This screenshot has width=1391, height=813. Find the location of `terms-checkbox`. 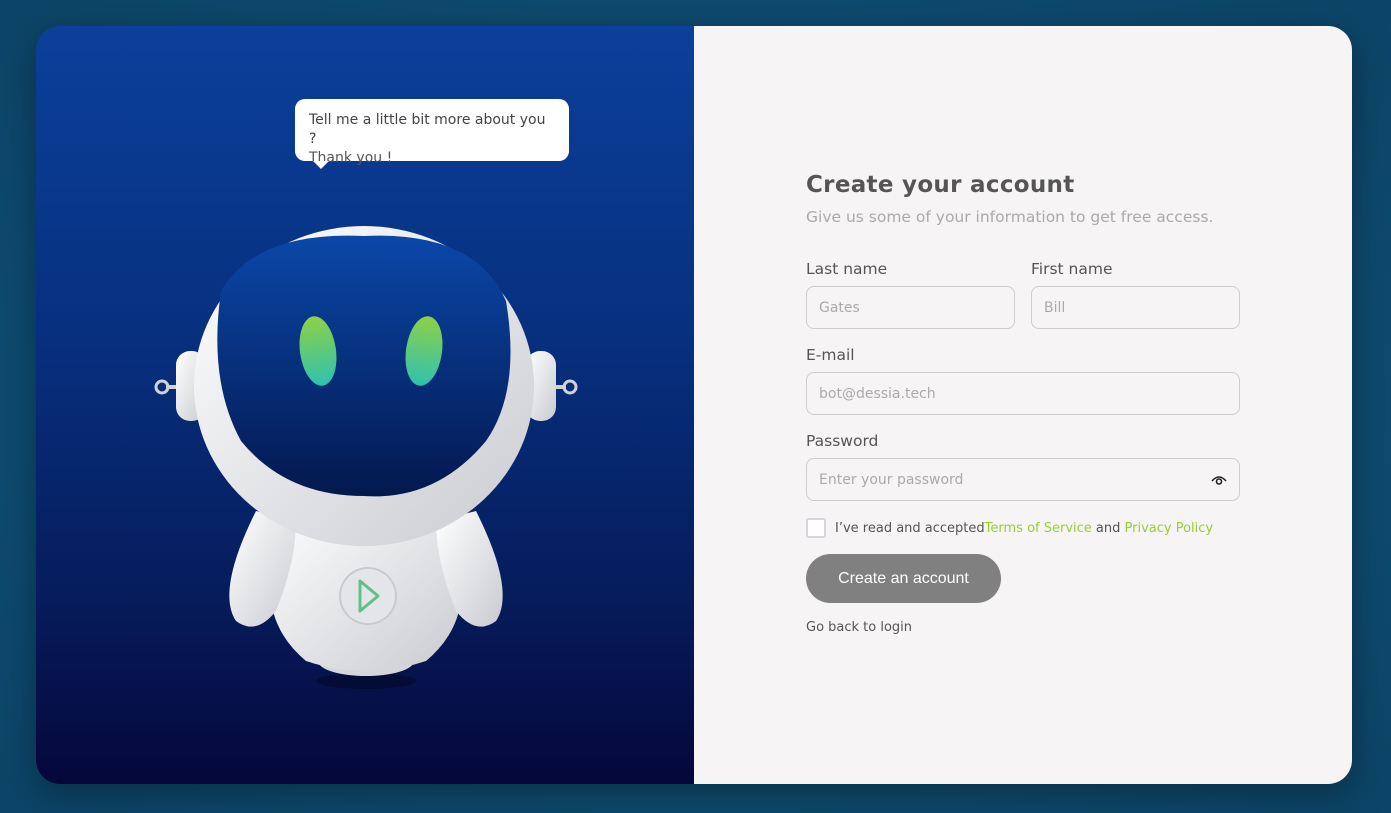

terms-checkbox is located at coordinates (816, 528).